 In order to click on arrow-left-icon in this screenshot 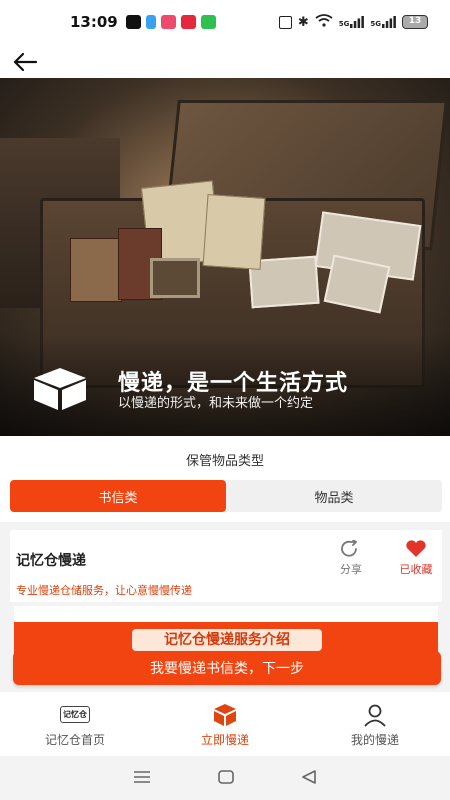, I will do `click(25, 62)`.